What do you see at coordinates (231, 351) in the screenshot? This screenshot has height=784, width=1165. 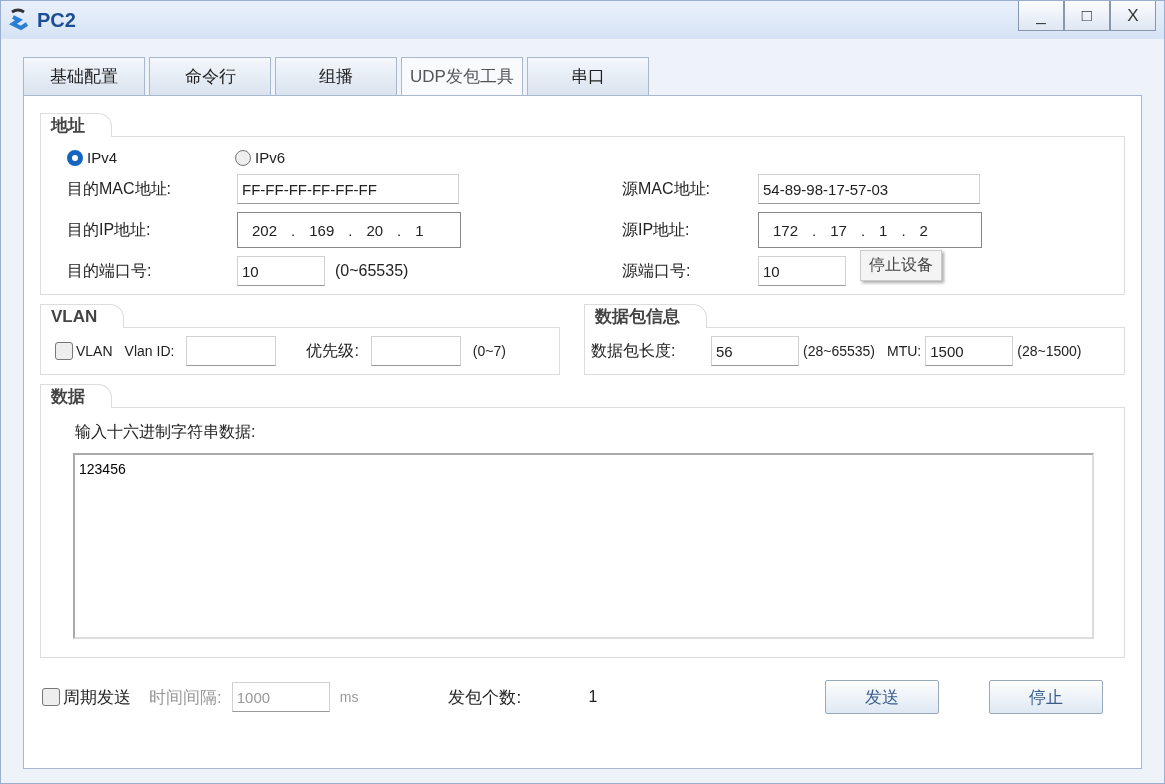 I see `vlan-id-field` at bounding box center [231, 351].